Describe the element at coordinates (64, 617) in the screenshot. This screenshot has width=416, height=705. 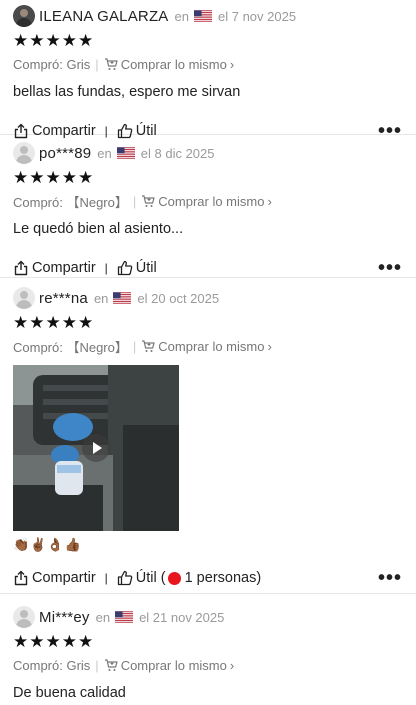
I see `reviewer-name: Mi***ey` at that location.